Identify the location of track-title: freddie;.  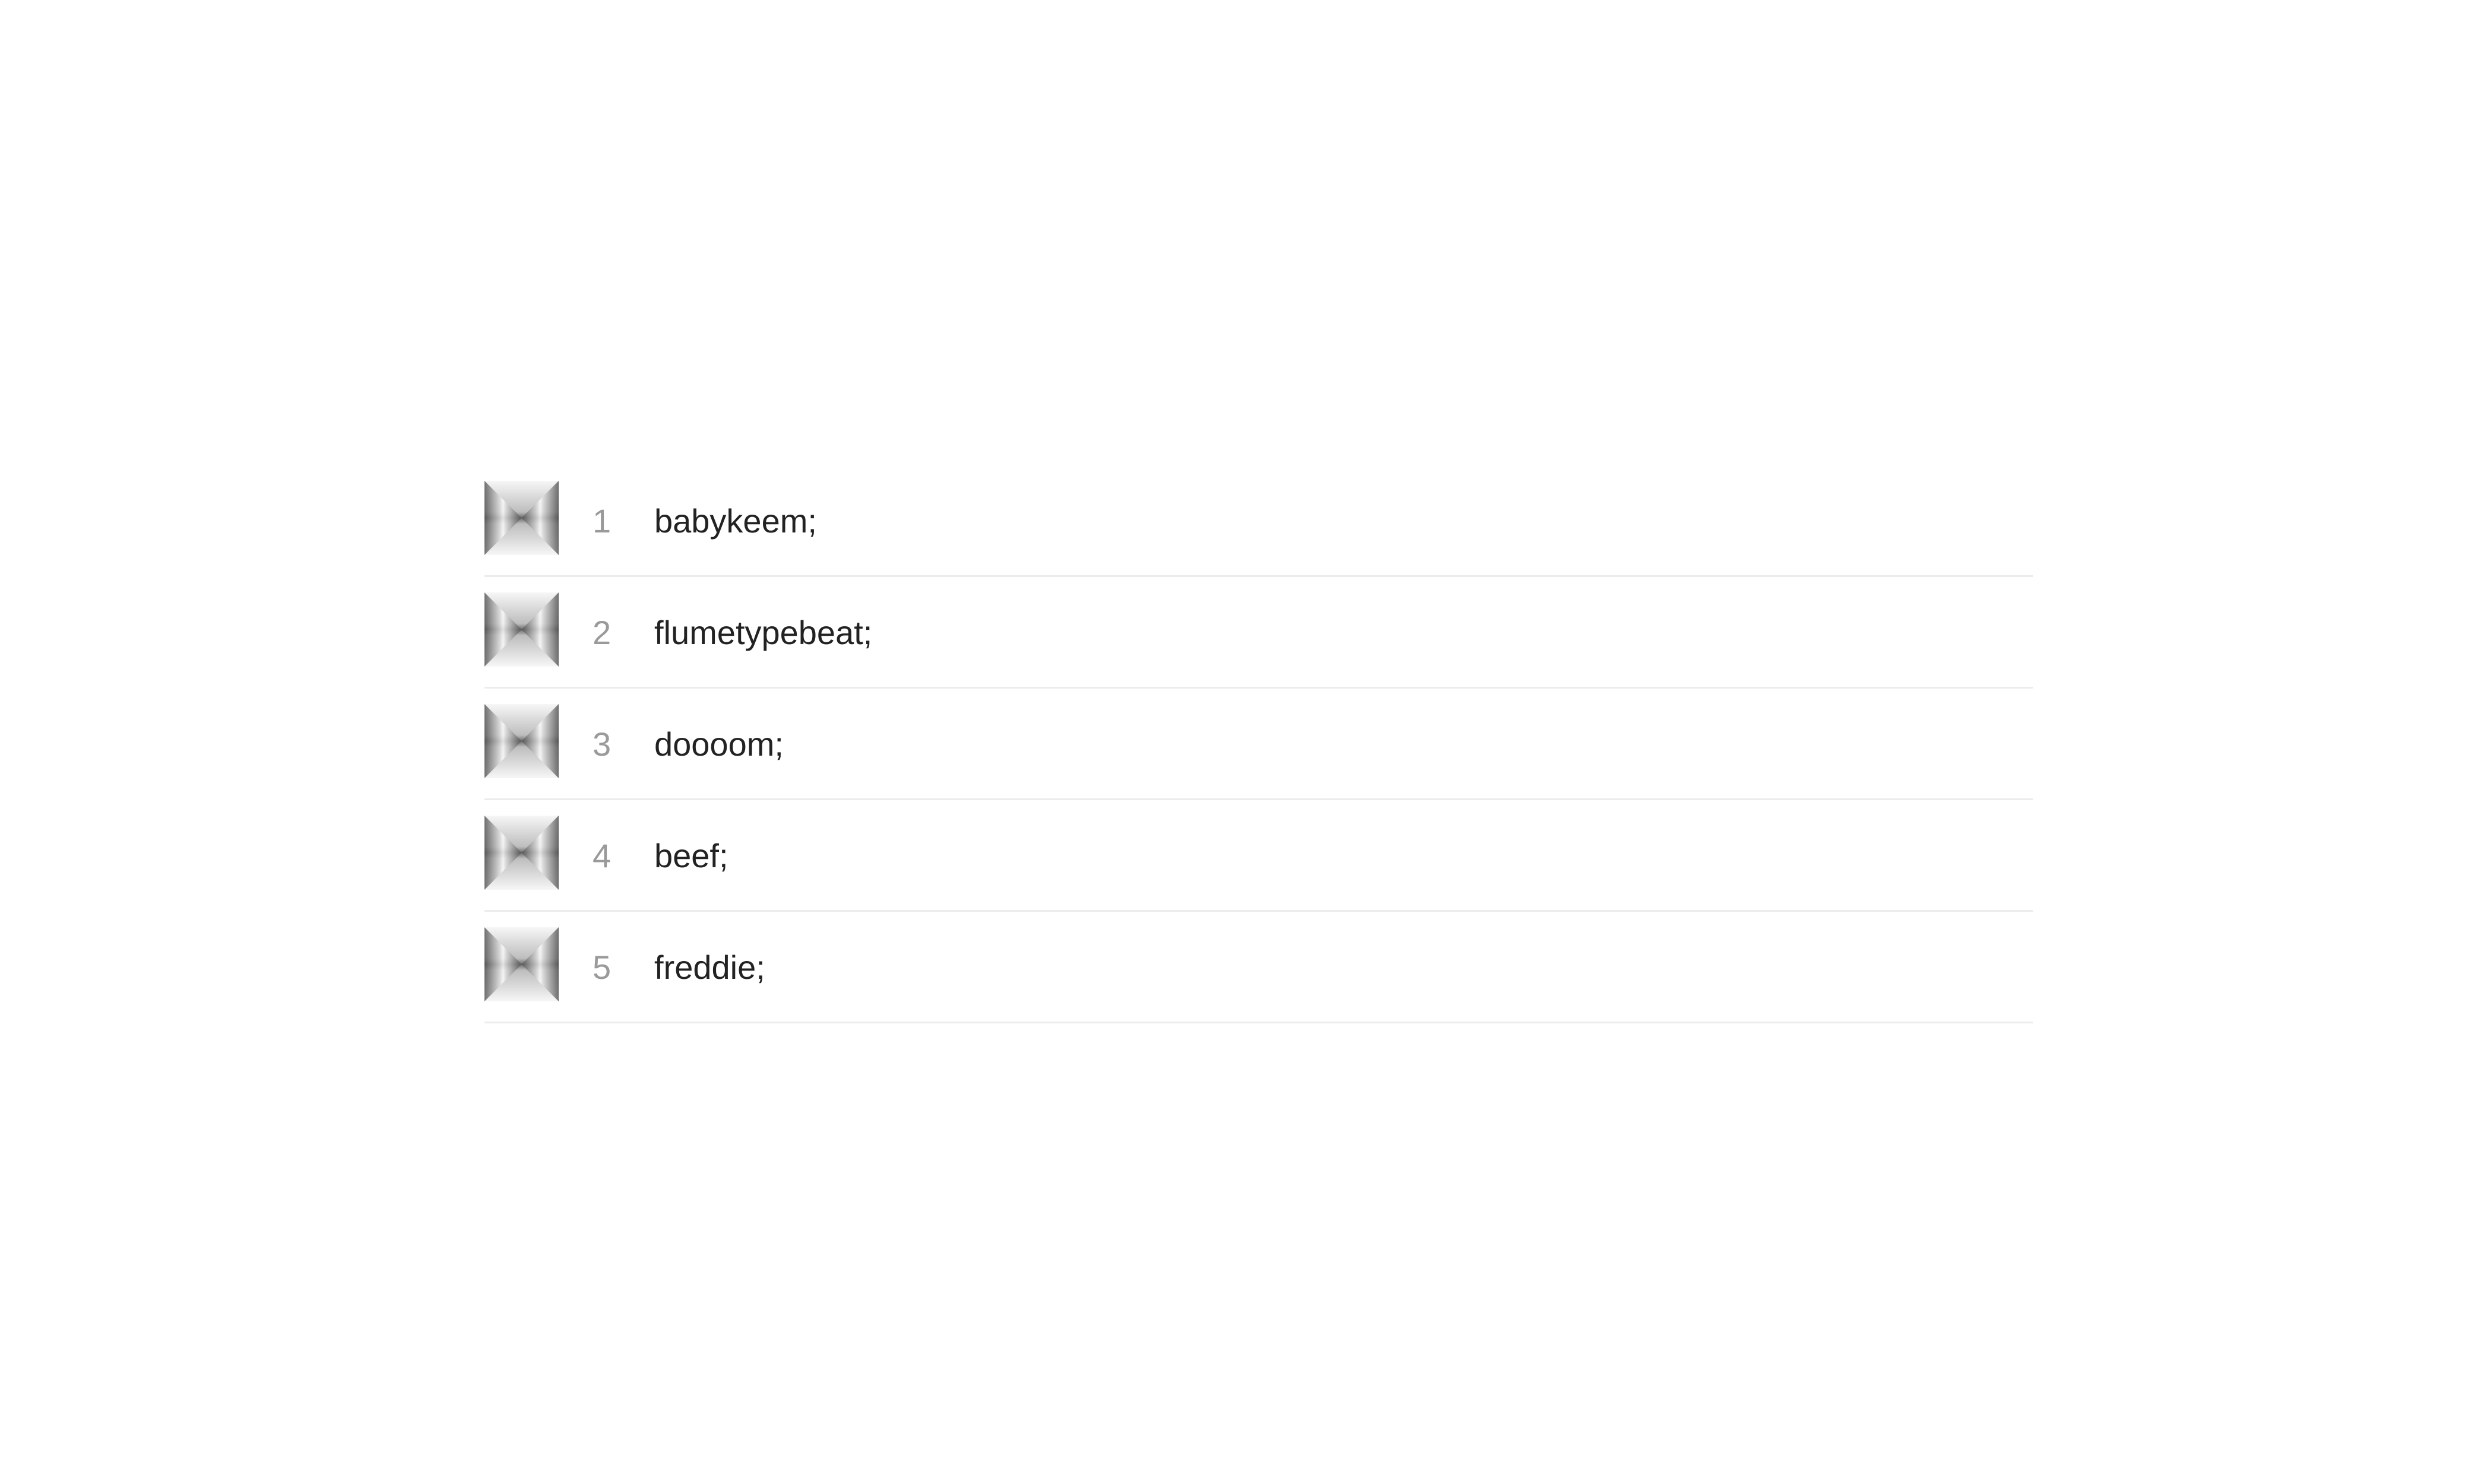
(709, 967).